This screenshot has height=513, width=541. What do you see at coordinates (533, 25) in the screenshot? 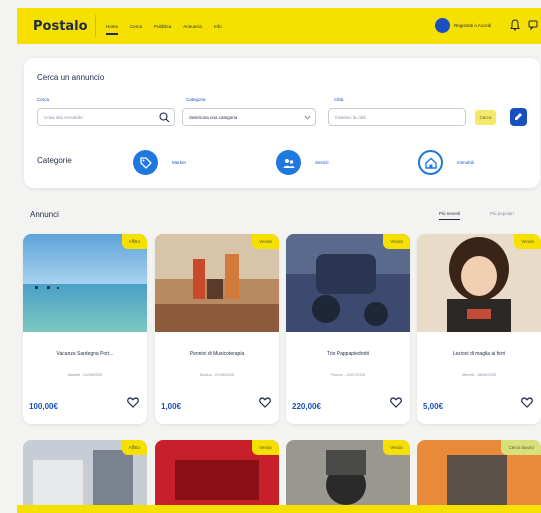
I see `chat-icon` at bounding box center [533, 25].